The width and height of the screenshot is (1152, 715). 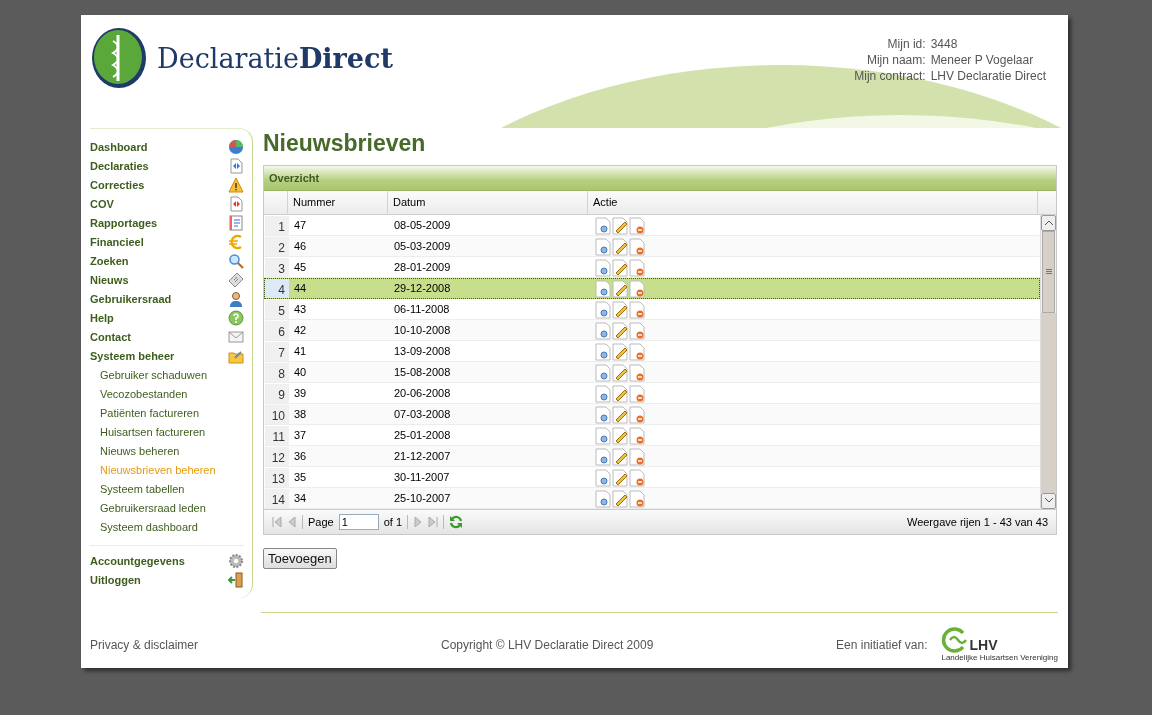 What do you see at coordinates (422, 394) in the screenshot?
I see `table-cell-text: 20-06-2008` at bounding box center [422, 394].